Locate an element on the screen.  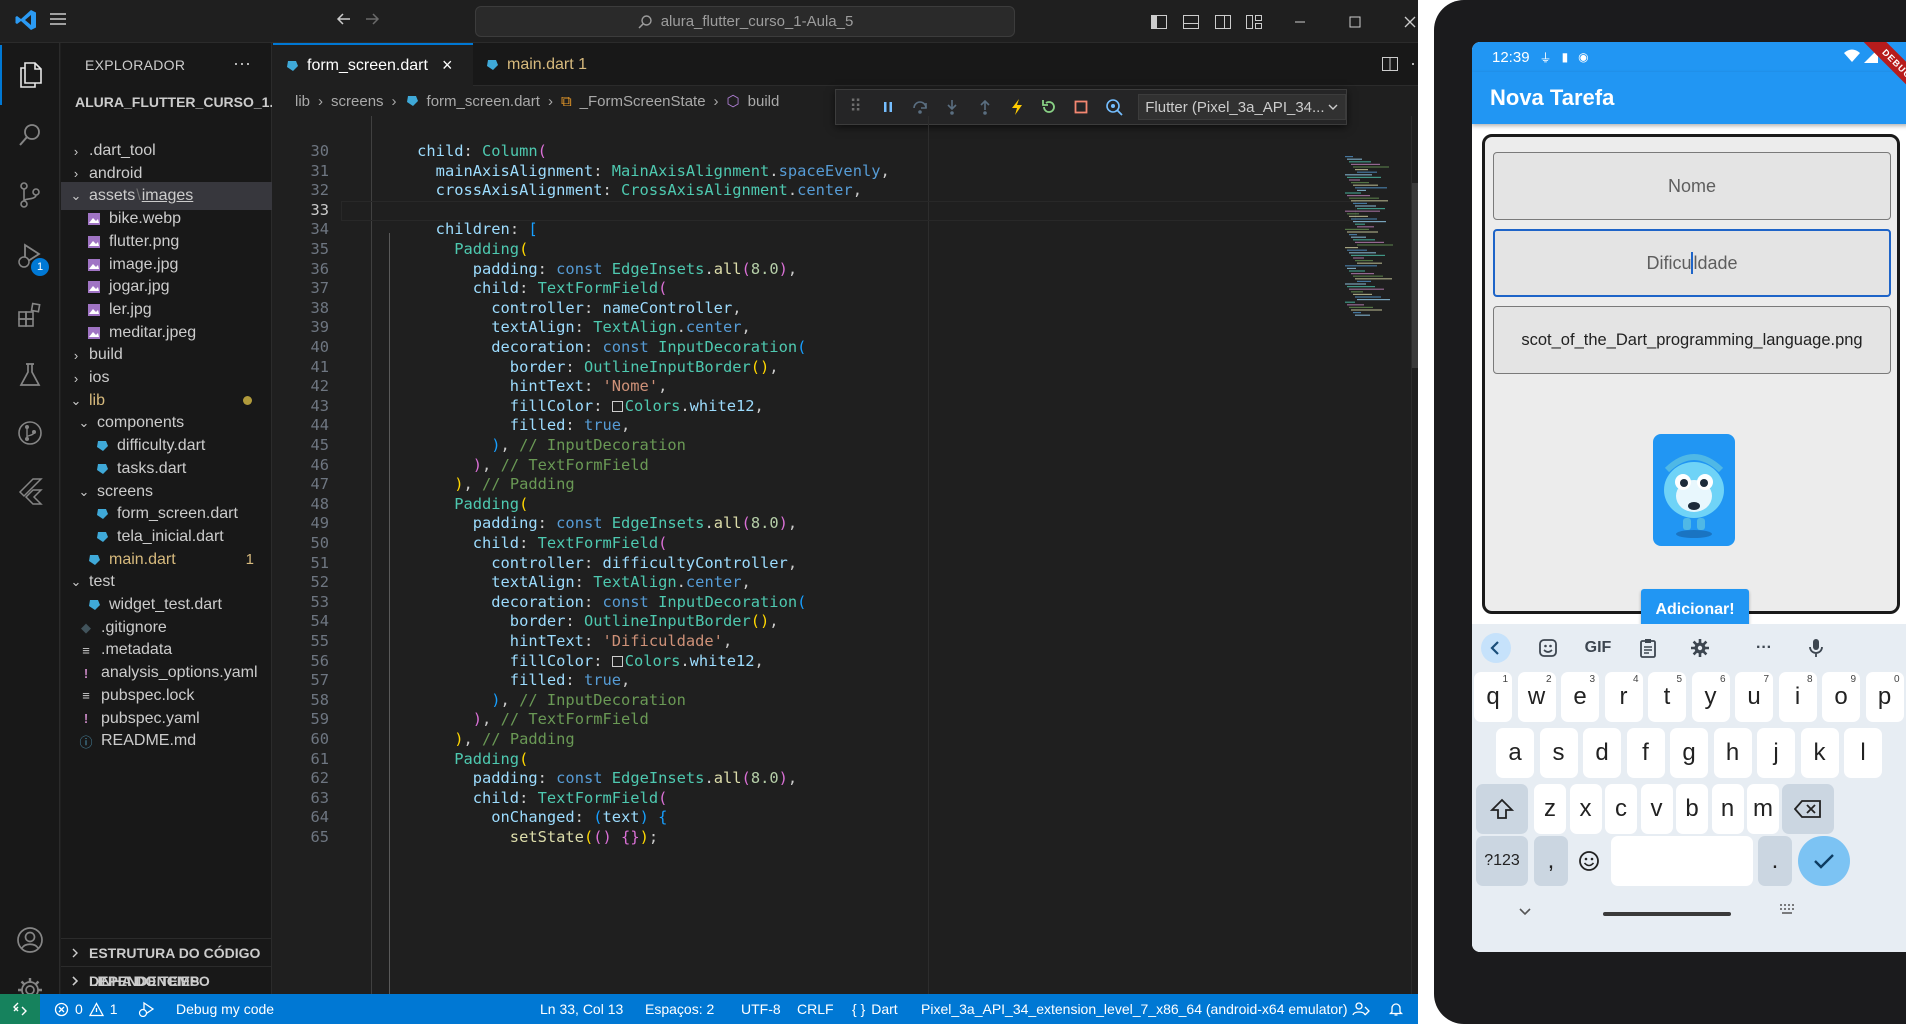
minimize-icon is located at coordinates (1300, 22).